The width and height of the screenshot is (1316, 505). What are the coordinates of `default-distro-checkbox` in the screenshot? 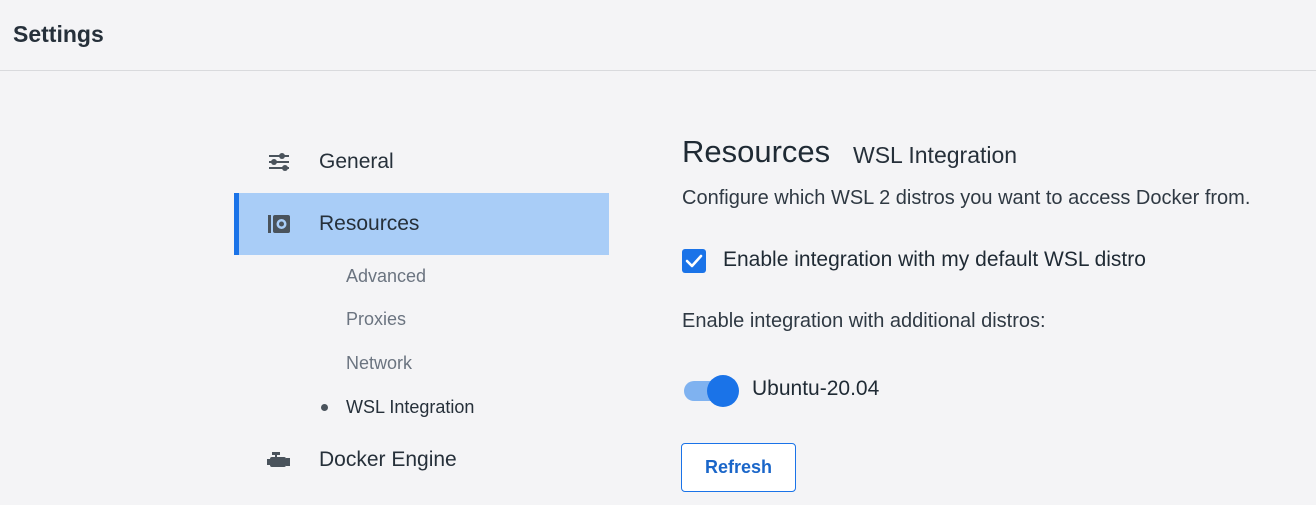 It's located at (694, 261).